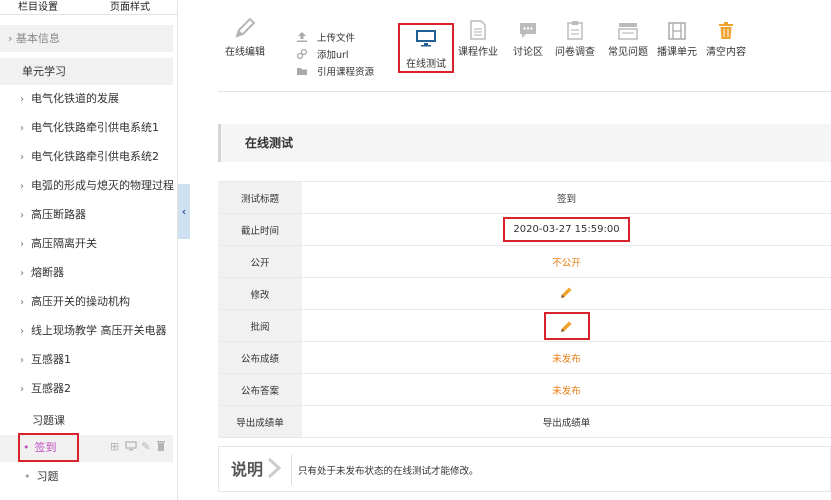  Describe the element at coordinates (51, 388) in the screenshot. I see `sidebar-item-label: 互感器2` at that location.